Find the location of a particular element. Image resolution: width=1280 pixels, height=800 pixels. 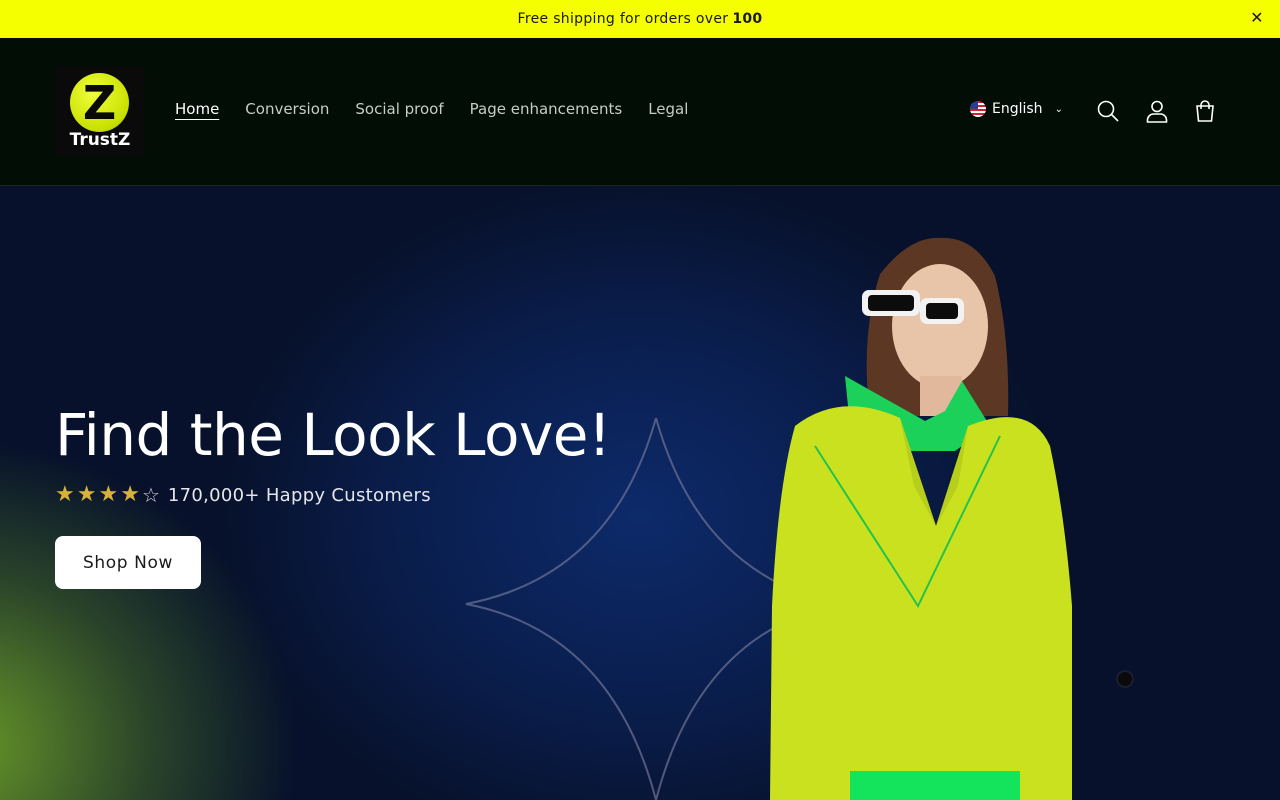

language-label: English is located at coordinates (1017, 109).